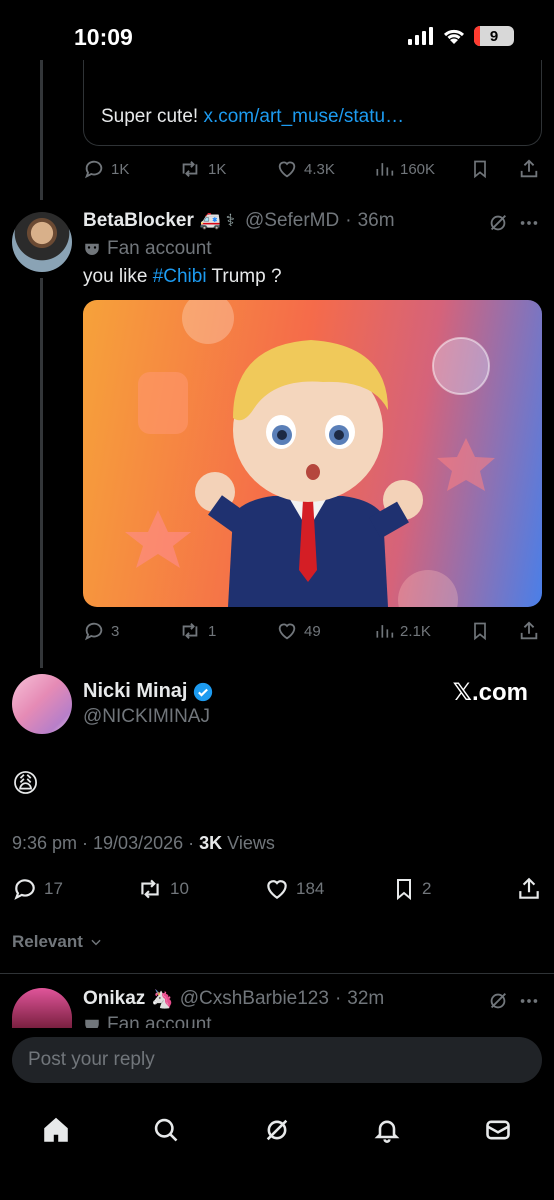 This screenshot has width=554, height=1200. What do you see at coordinates (376, 220) in the screenshot?
I see `post-time: 36m` at bounding box center [376, 220].